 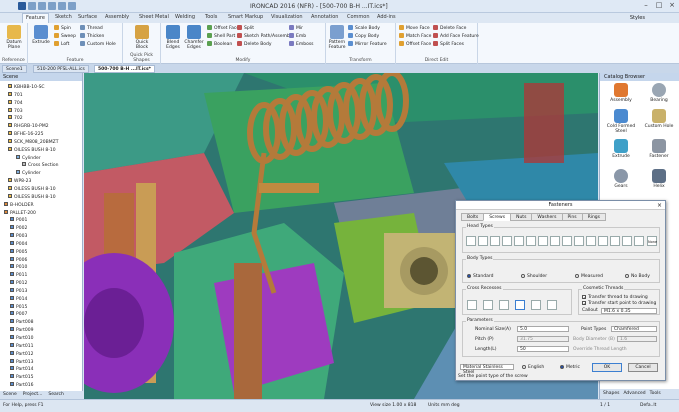 What do you see at coordinates (30, 378) in the screenshot?
I see `tree-item: Part015` at bounding box center [30, 378].